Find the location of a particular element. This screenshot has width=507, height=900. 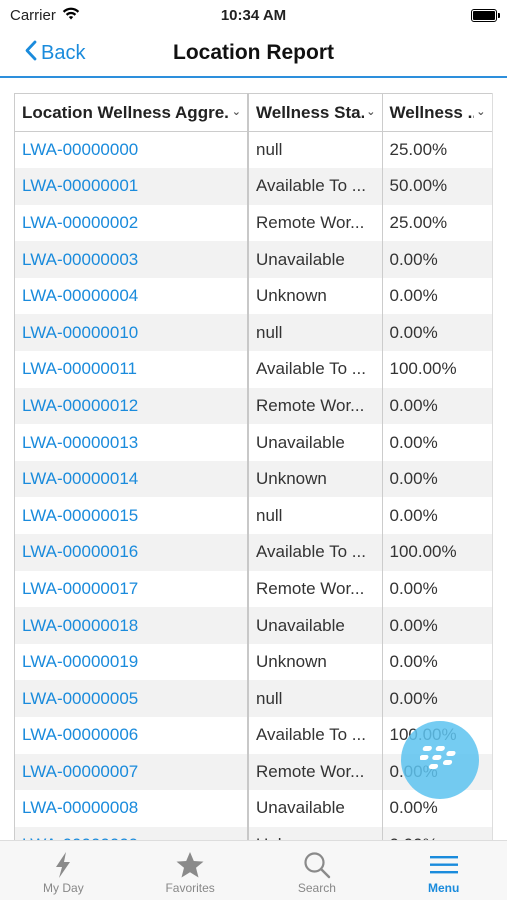

column-header-wellness-status: Wellness Sta... ⌄ is located at coordinates (315, 112).